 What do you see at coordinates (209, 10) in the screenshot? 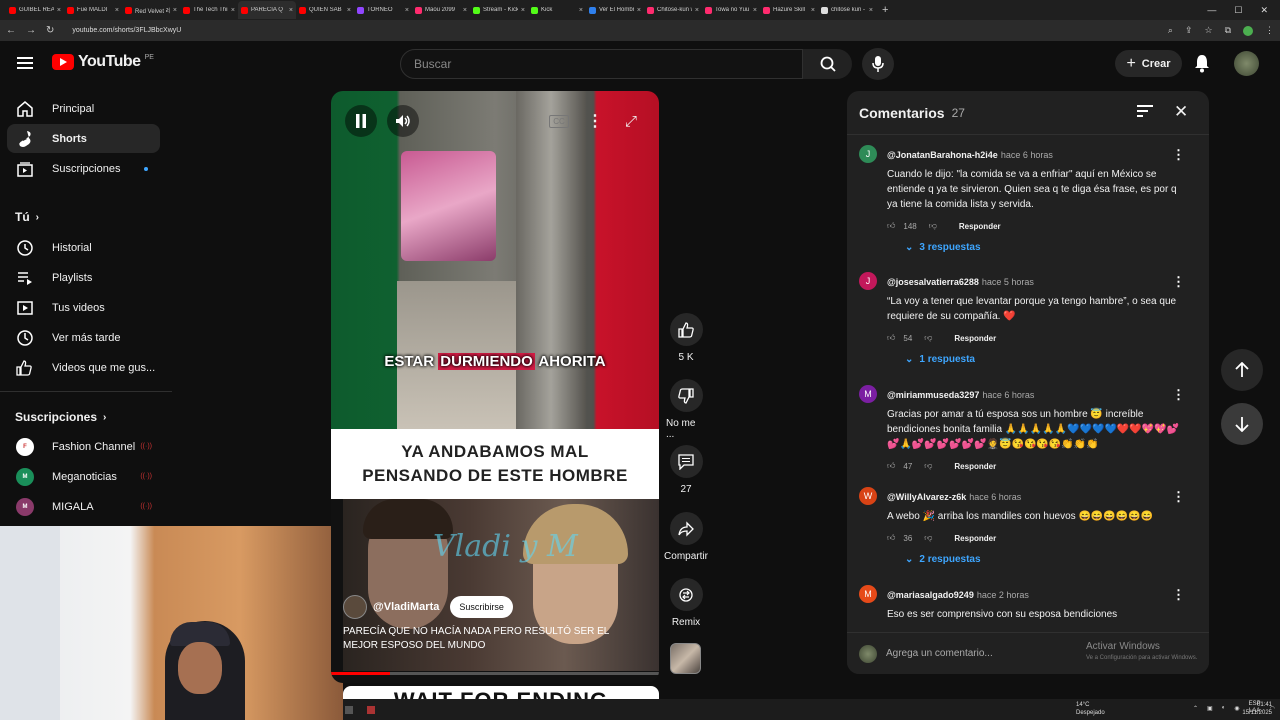
I see `browser-tab: The Tech Thing×` at bounding box center [209, 10].